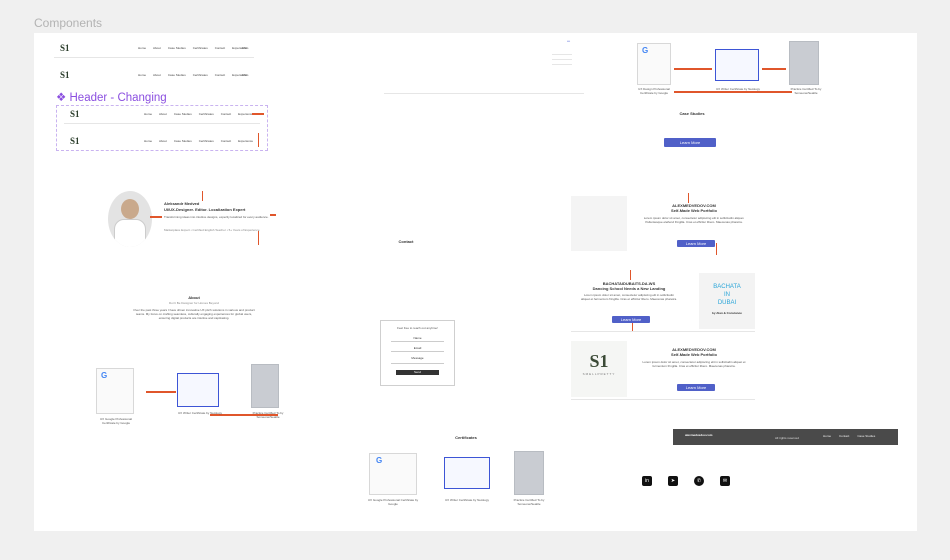 The height and width of the screenshot is (560, 950). Describe the element at coordinates (75, 114) in the screenshot. I see `header-logo-3: S1` at that location.